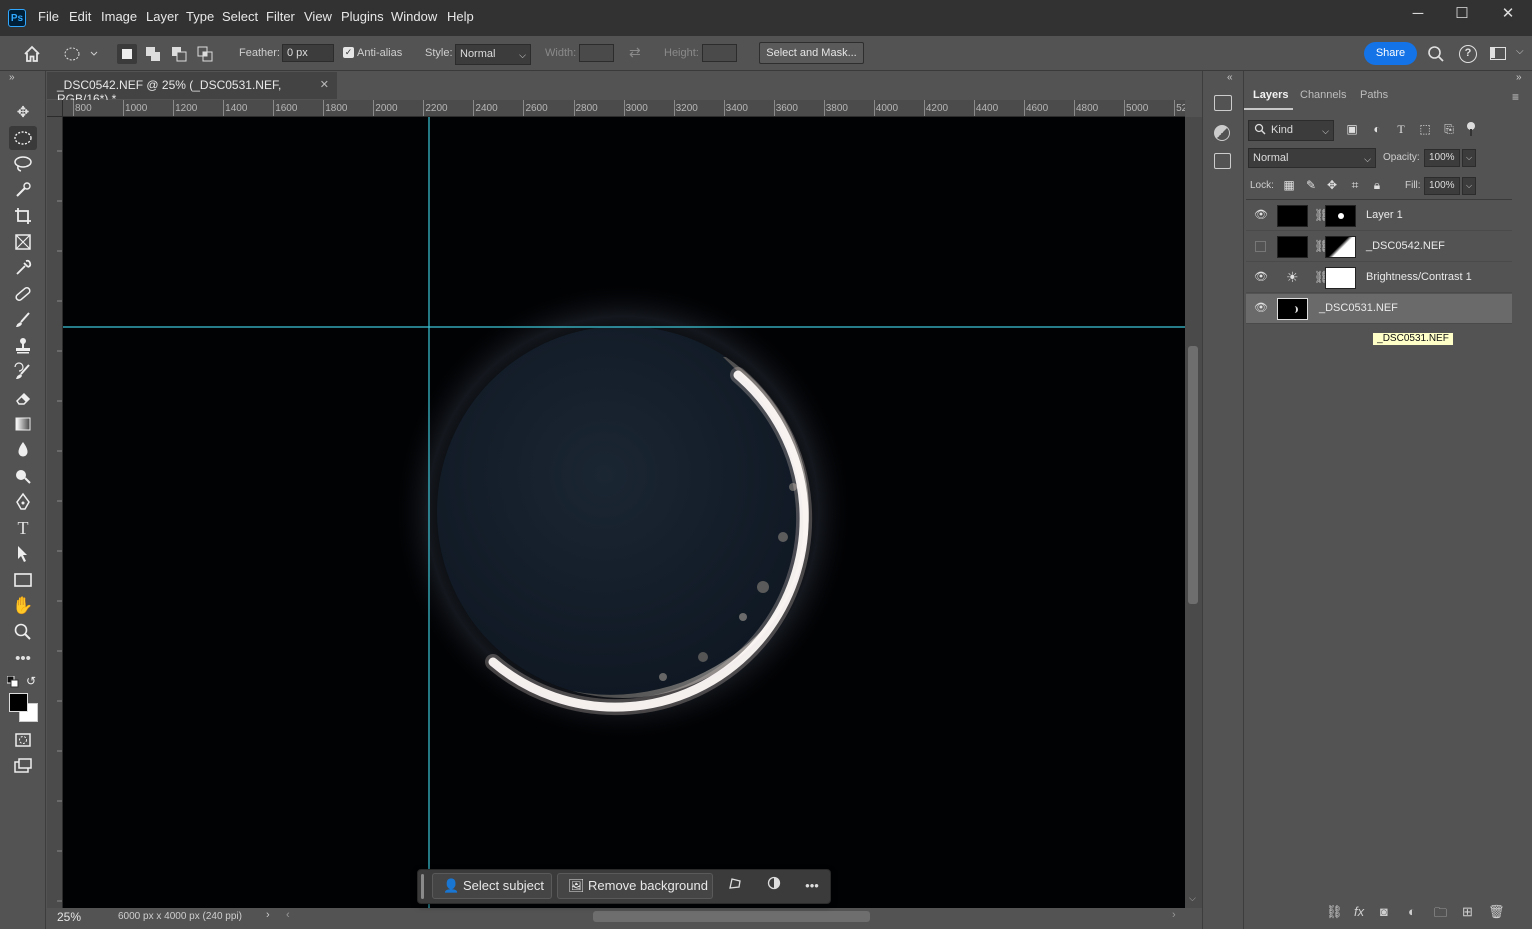 The image size is (1532, 929). What do you see at coordinates (493, 54) in the screenshot?
I see `style-dropdown: Normal ⌵` at bounding box center [493, 54].